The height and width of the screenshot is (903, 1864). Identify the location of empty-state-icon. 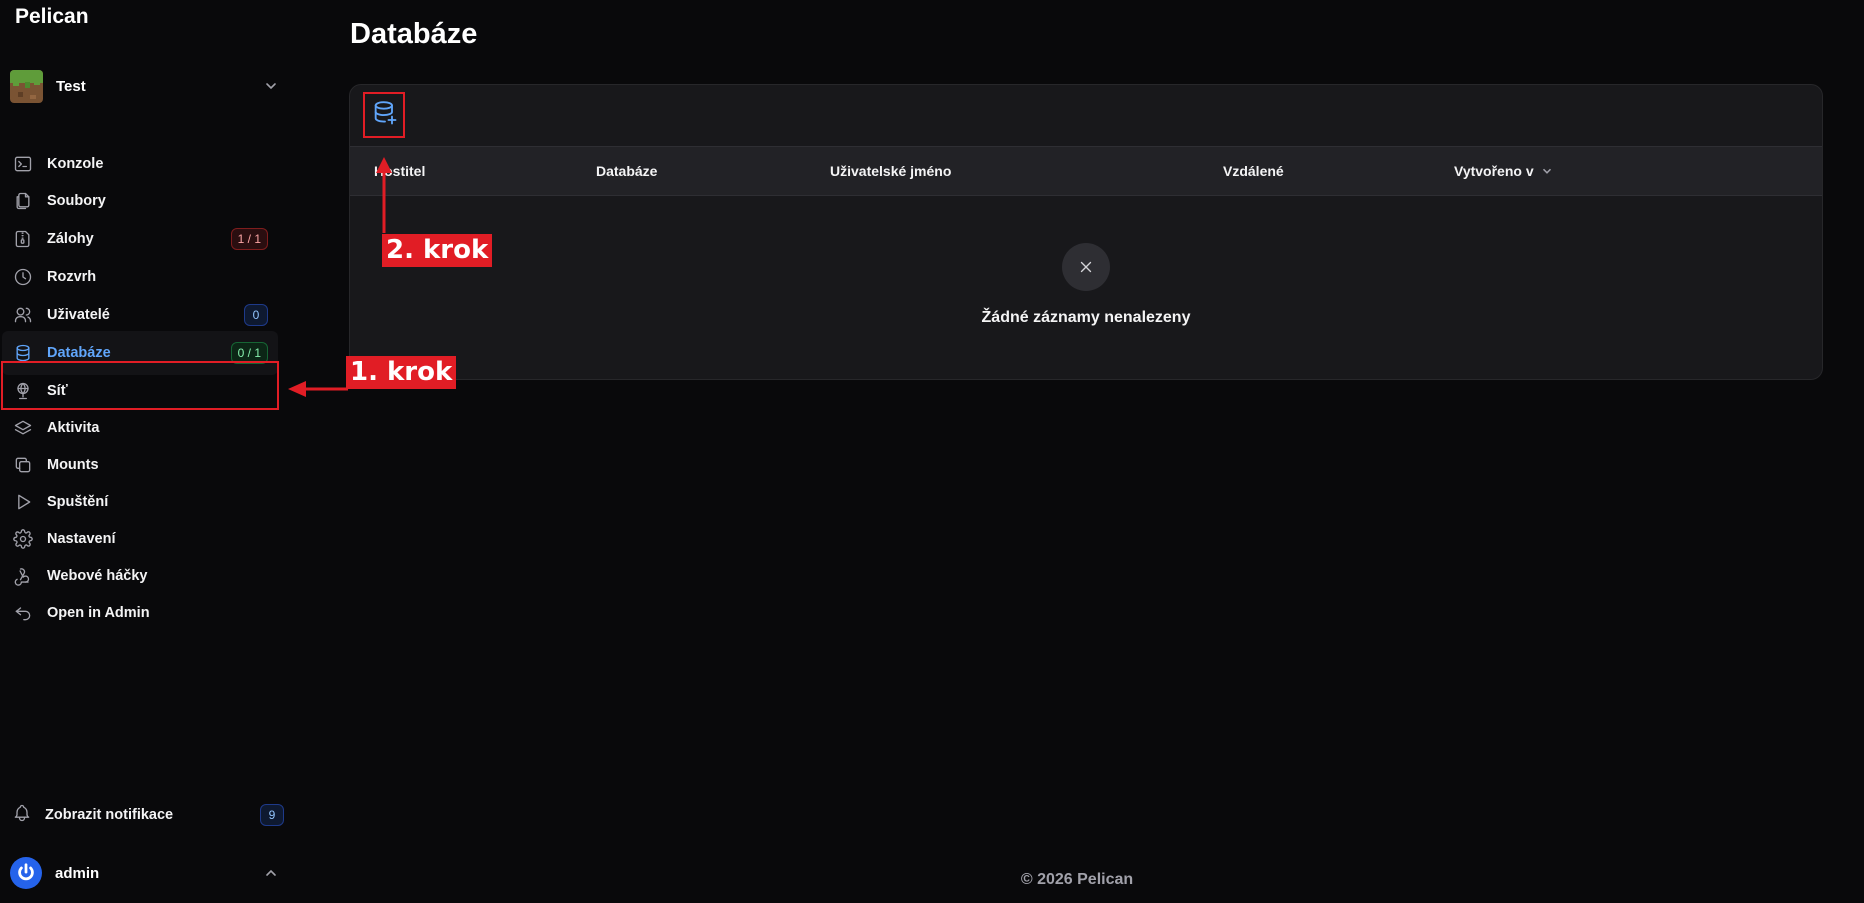
(1086, 267).